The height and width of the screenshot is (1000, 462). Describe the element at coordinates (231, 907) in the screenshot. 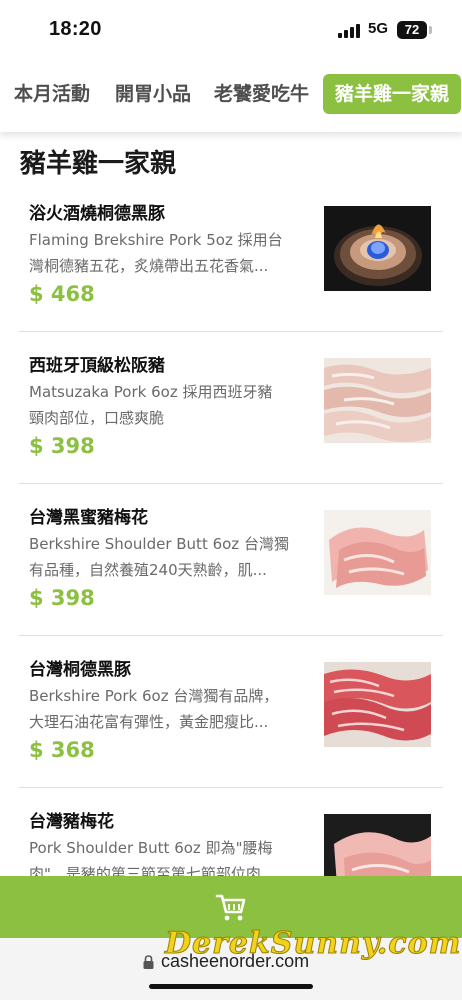

I see `shopping-cart-icon` at that location.